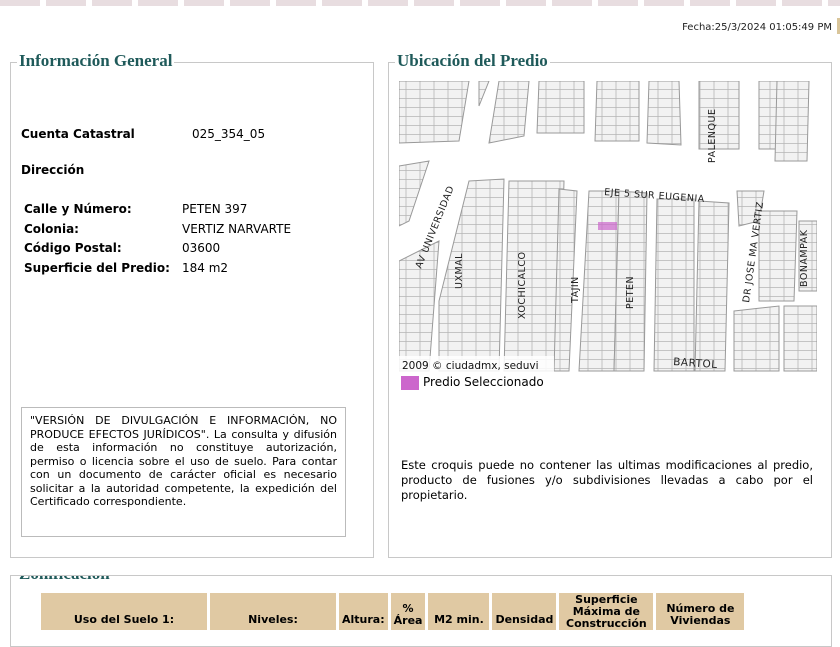 This screenshot has height=647, width=840. I want to click on field-value: VERTIZ NARVARTE, so click(237, 229).